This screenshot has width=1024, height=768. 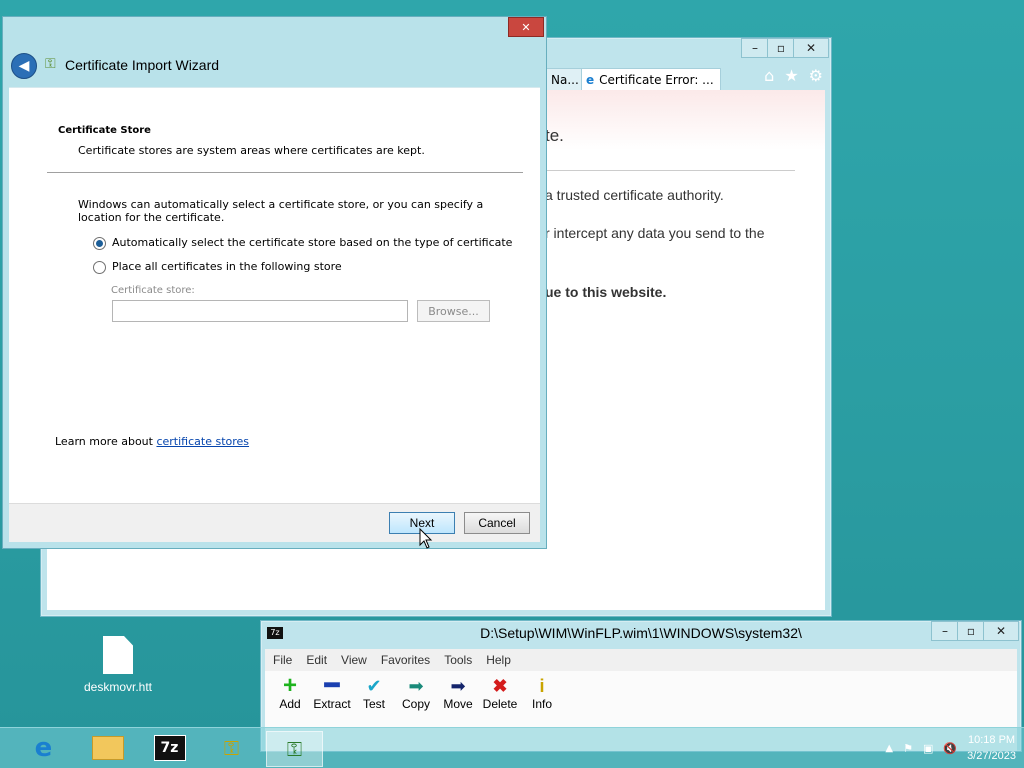 I want to click on gear-icon: ⚙, so click(x=816, y=75).